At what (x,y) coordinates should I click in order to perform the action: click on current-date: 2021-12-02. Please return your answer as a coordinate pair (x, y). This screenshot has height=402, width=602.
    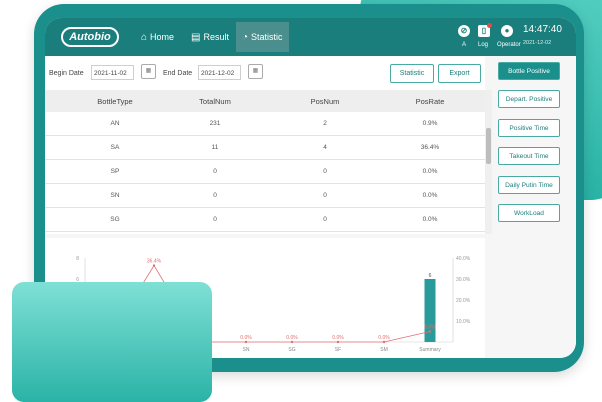
    Looking at the image, I should click on (537, 43).